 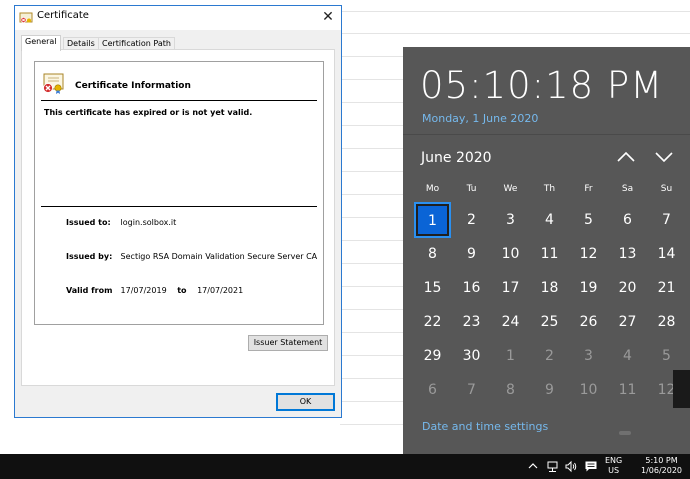 What do you see at coordinates (510, 356) in the screenshot?
I see `calendar-day: 1` at bounding box center [510, 356].